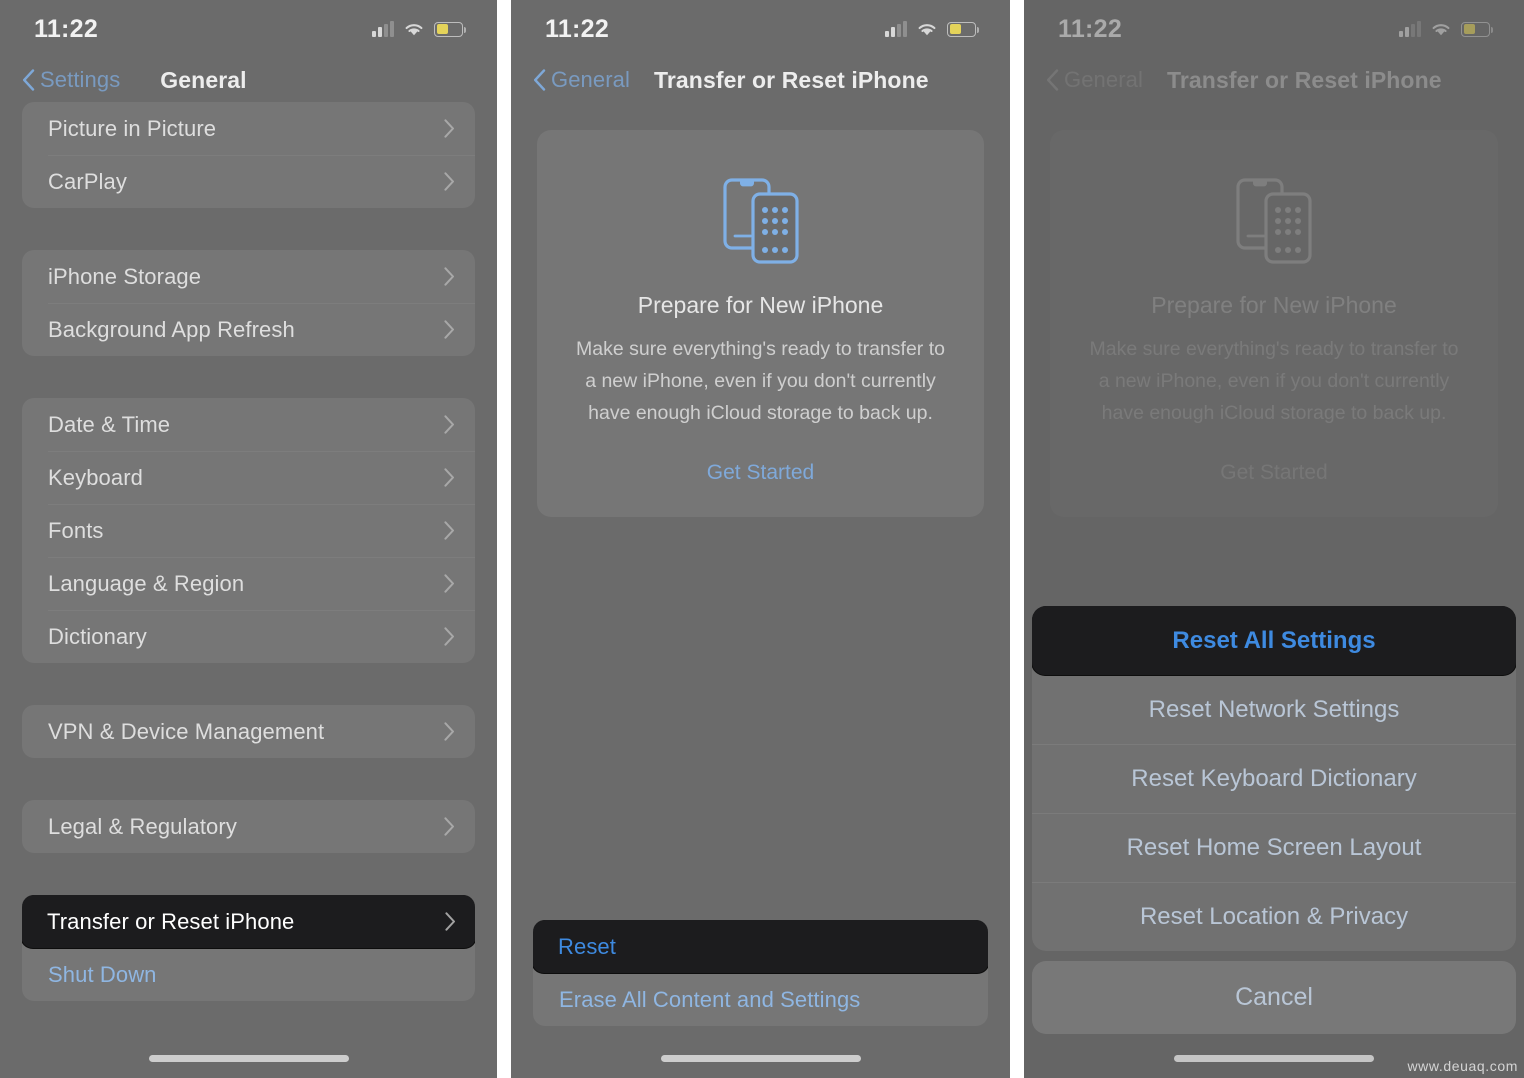 The height and width of the screenshot is (1078, 1524). I want to click on settings-group-6: Transfer or Reset iPhone Shut Down, so click(248, 948).